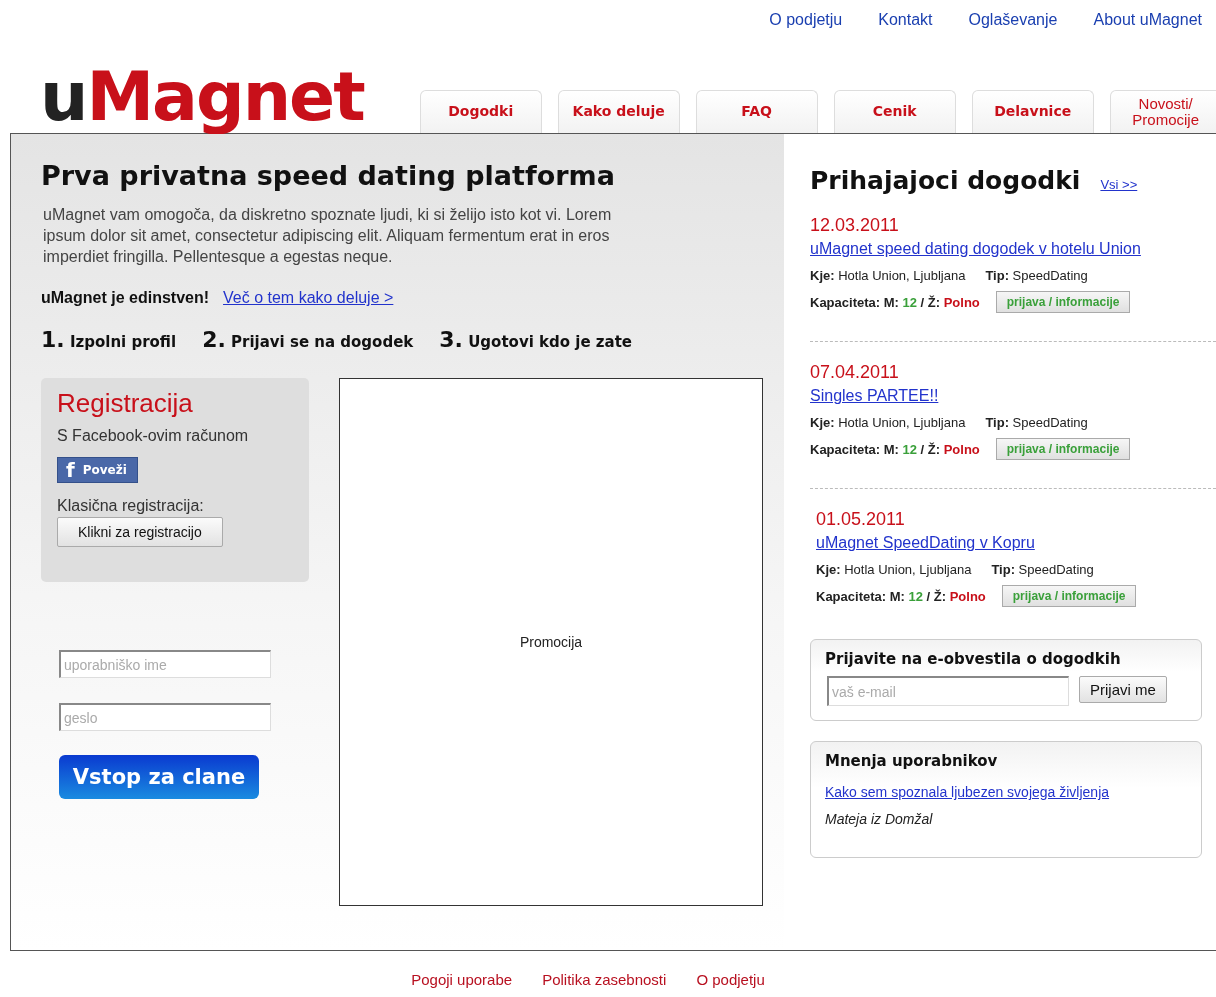 The height and width of the screenshot is (997, 1216). Describe the element at coordinates (165, 717) in the screenshot. I see `password-field: geslo` at that location.